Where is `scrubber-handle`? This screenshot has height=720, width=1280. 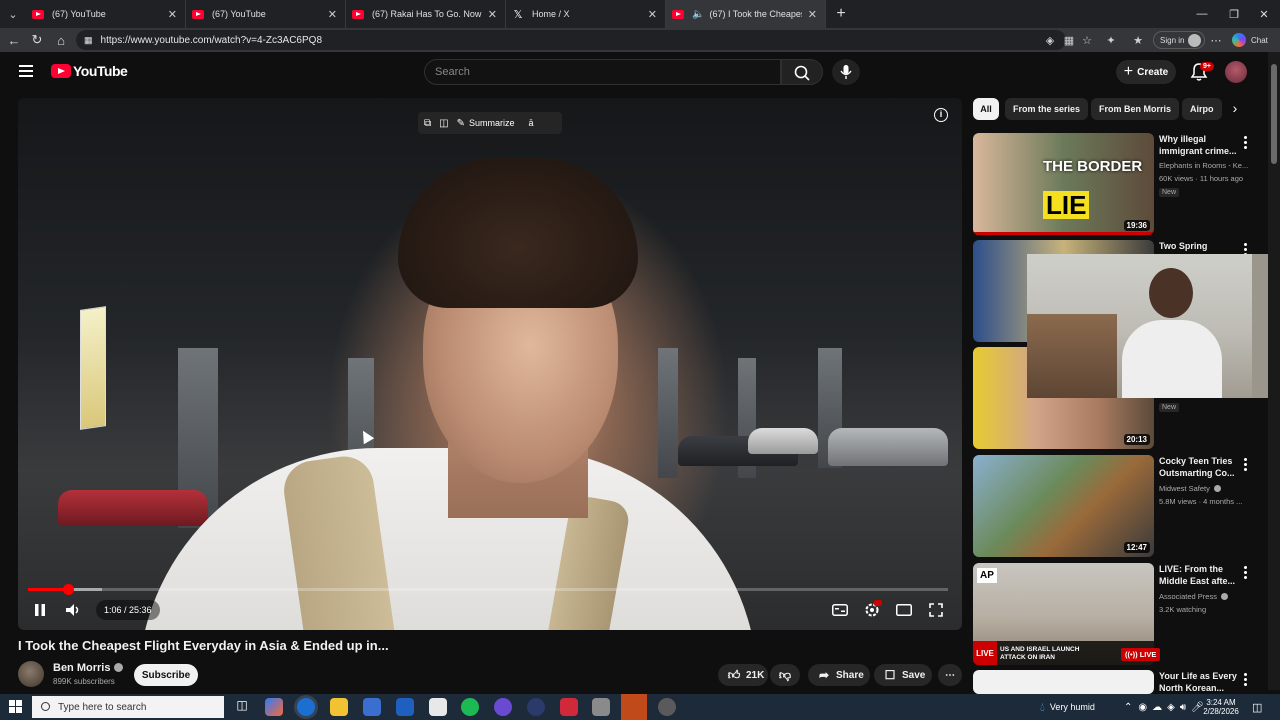 scrubber-handle is located at coordinates (68, 589).